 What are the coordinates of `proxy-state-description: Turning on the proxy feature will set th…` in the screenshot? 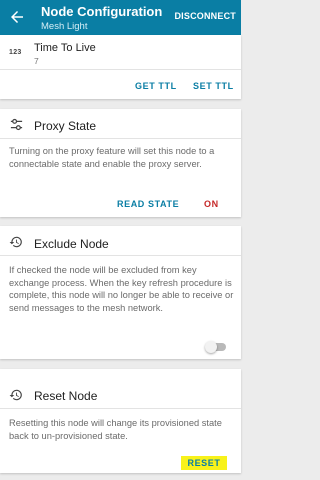 It's located at (112, 157).